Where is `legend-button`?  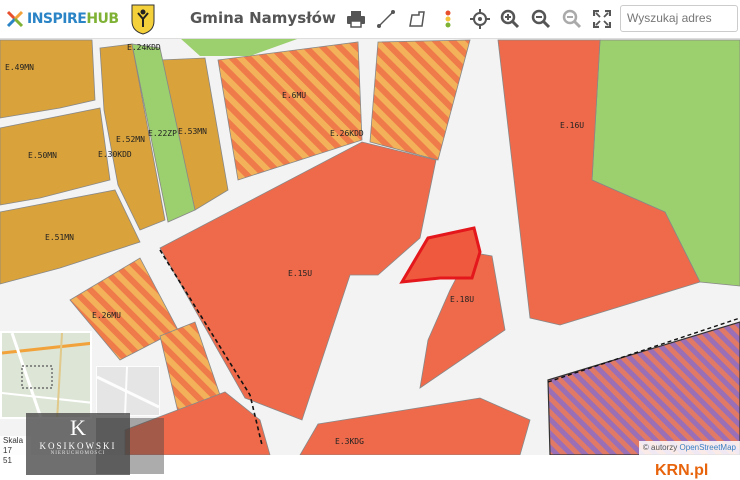
legend-button is located at coordinates (448, 19).